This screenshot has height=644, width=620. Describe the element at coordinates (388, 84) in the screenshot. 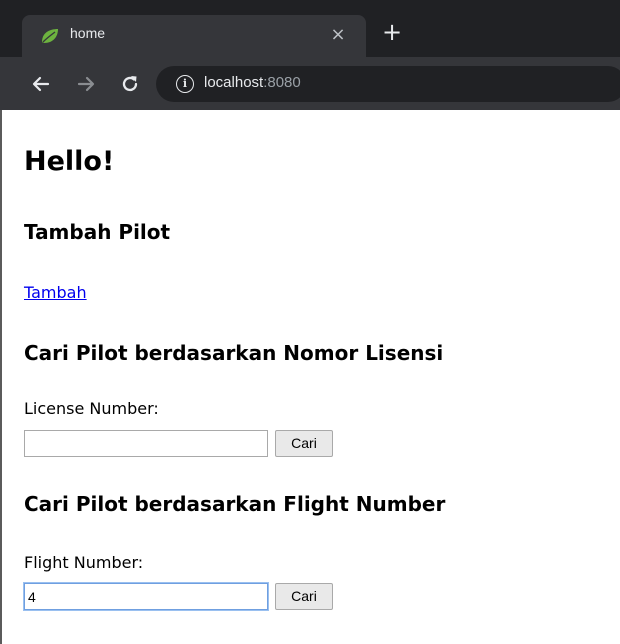

I see `address-bar: i localhost:8080` at that location.